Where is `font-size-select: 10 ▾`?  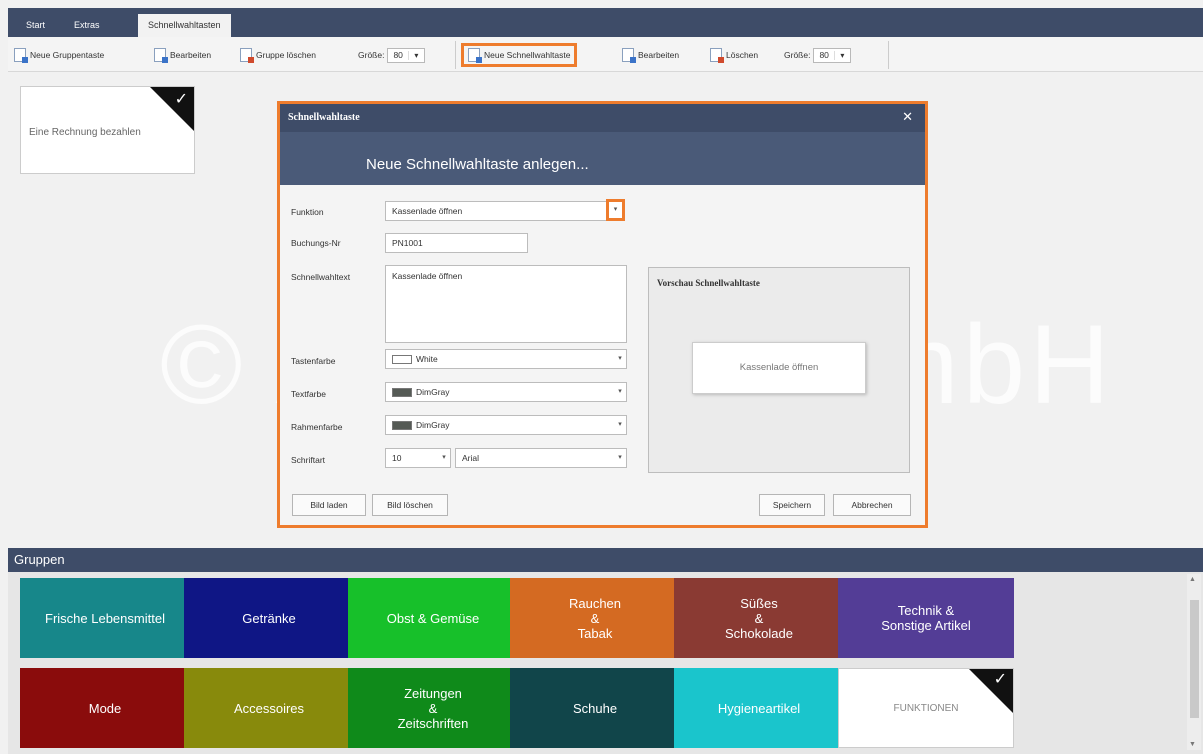 font-size-select: 10 ▾ is located at coordinates (418, 458).